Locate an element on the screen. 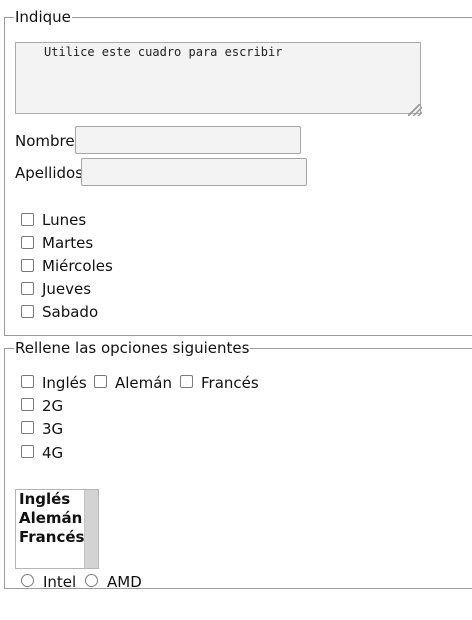 This screenshot has width=472, height=620. processor-label: AMD is located at coordinates (124, 582).